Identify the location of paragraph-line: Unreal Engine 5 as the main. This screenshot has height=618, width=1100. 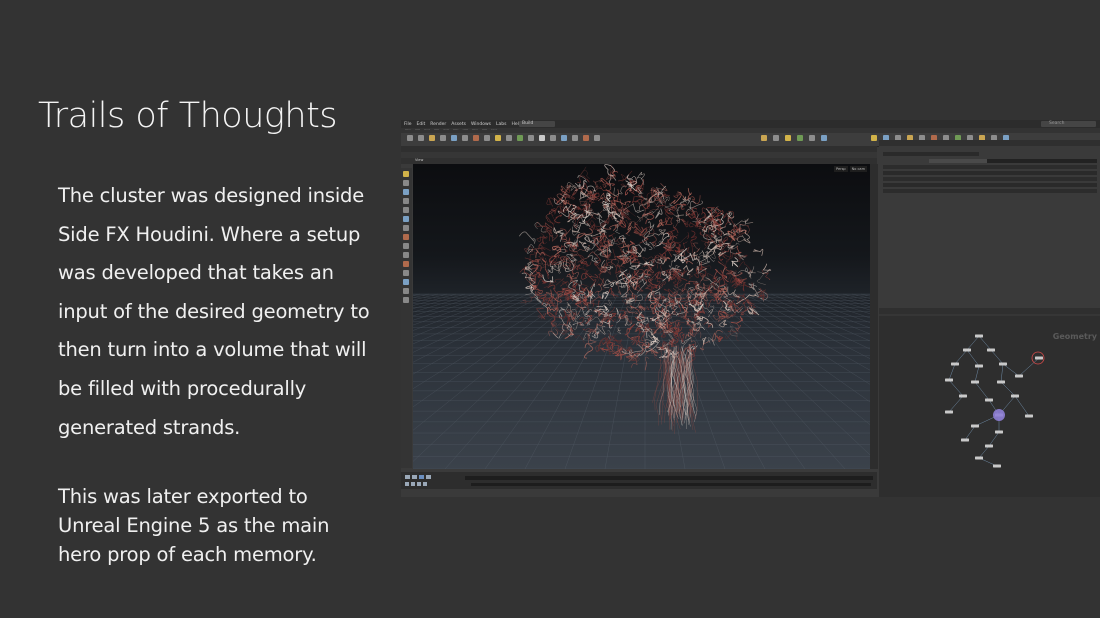
(194, 525).